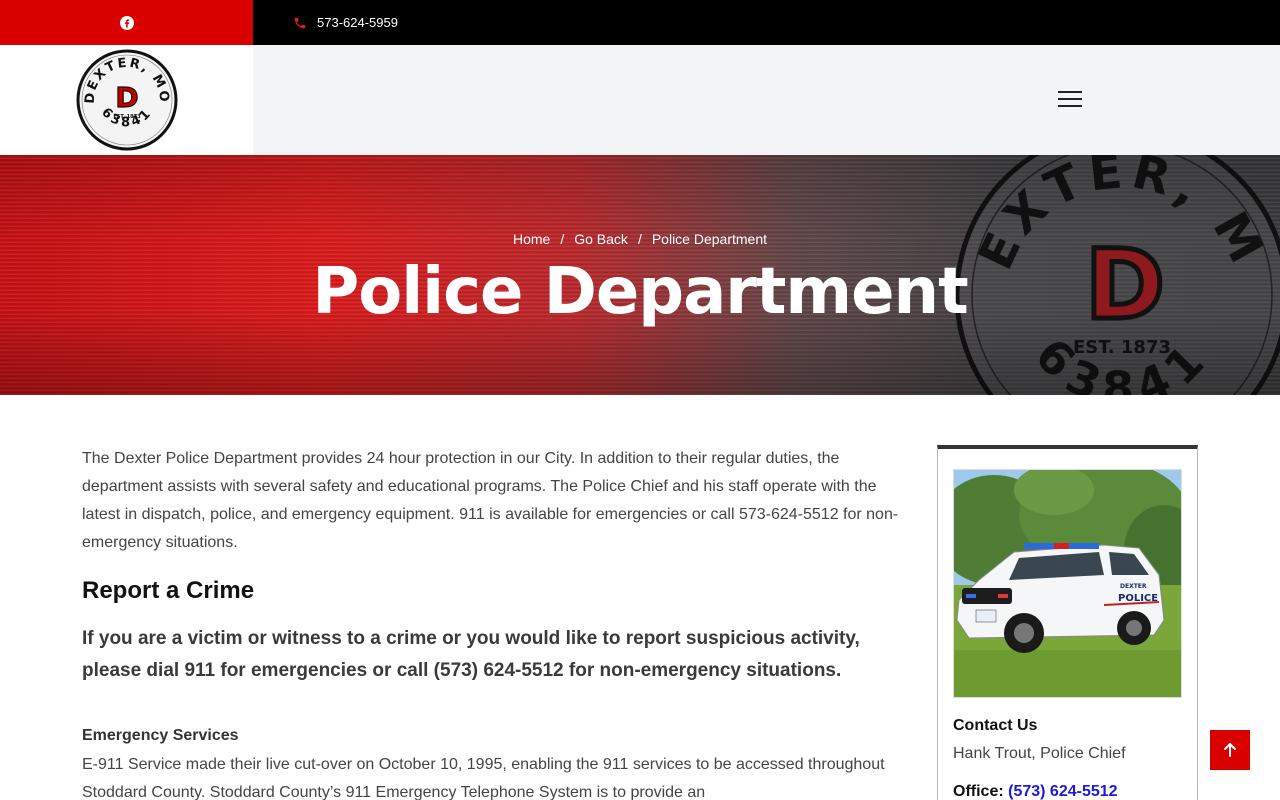 This screenshot has width=1280, height=800. What do you see at coordinates (160, 735) in the screenshot?
I see `emergency-services-heading: Emergency Services` at bounding box center [160, 735].